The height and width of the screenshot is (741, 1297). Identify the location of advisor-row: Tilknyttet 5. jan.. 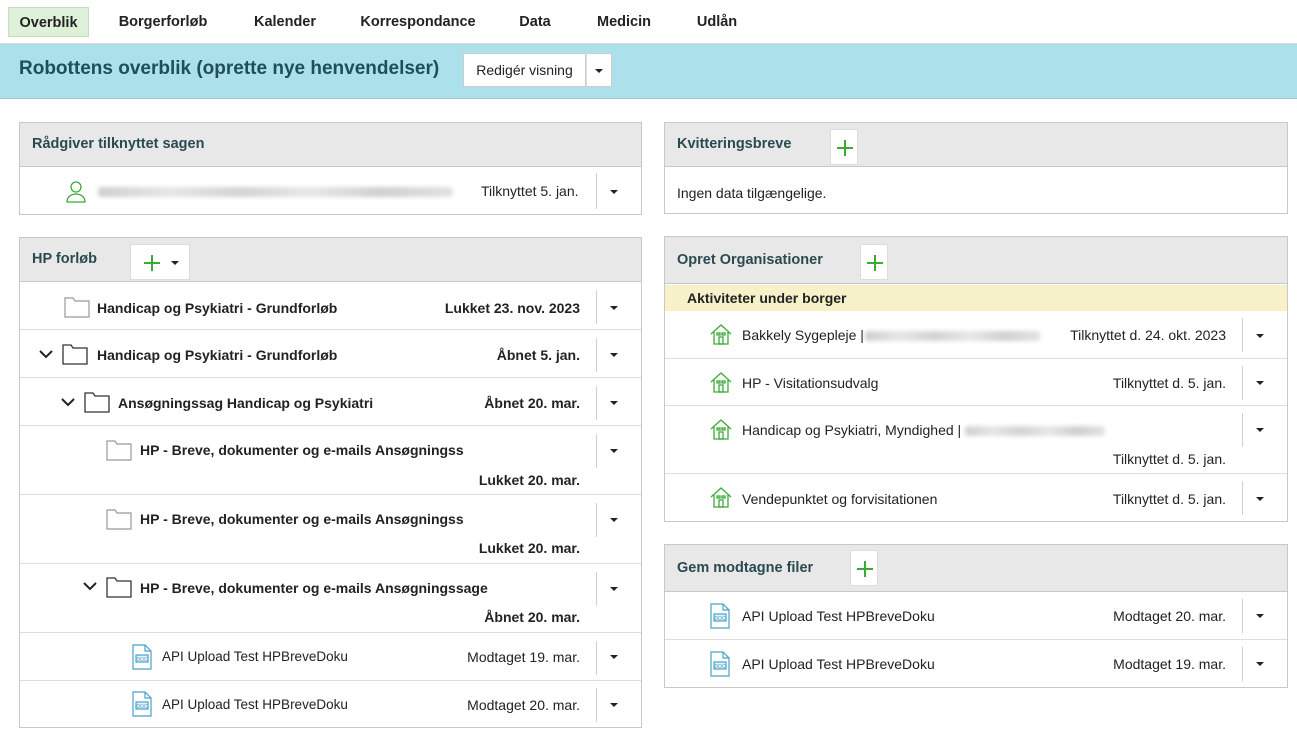
(330, 191).